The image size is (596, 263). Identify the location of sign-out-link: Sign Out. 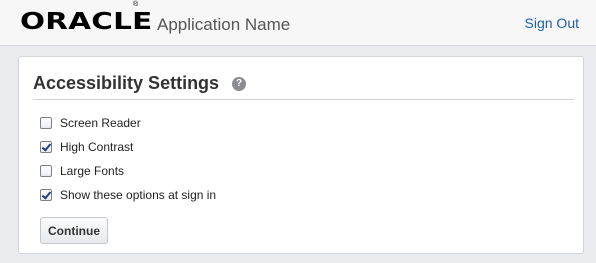
(552, 23).